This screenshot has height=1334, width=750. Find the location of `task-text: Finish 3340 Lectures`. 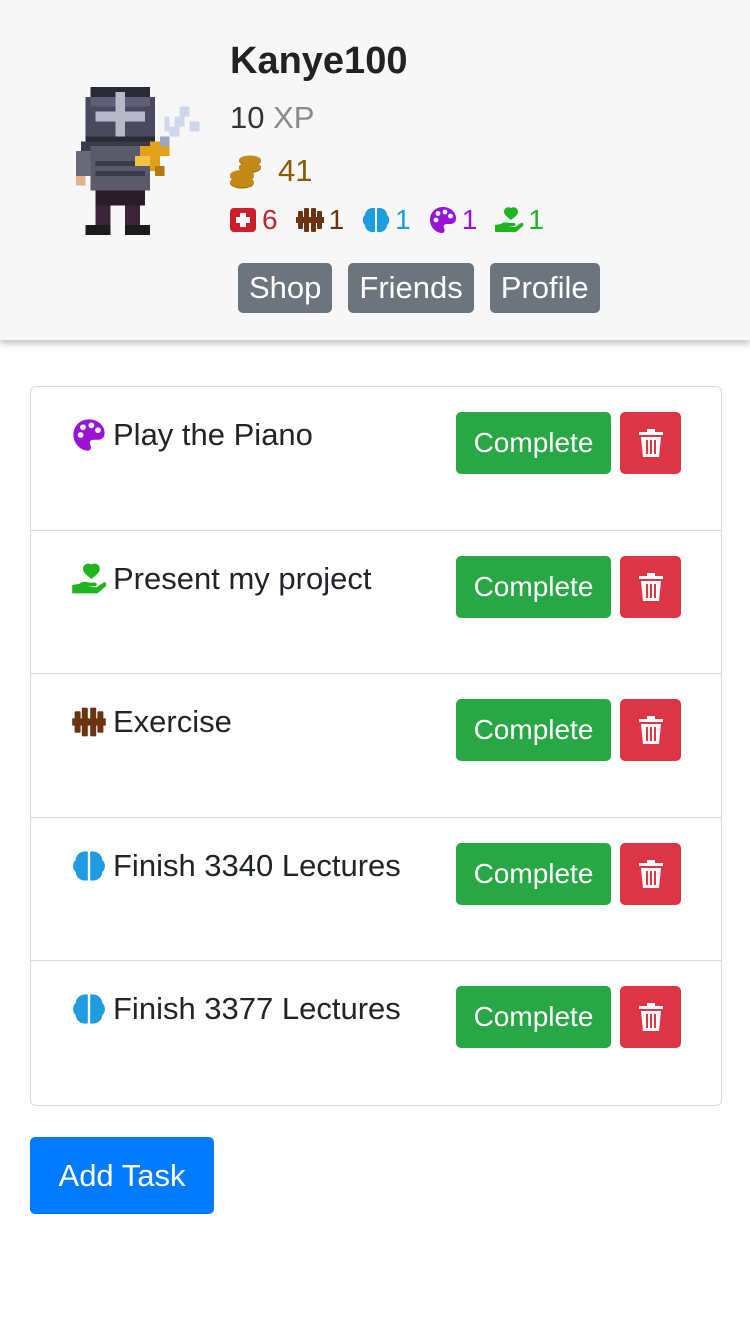

task-text: Finish 3340 Lectures is located at coordinates (257, 865).